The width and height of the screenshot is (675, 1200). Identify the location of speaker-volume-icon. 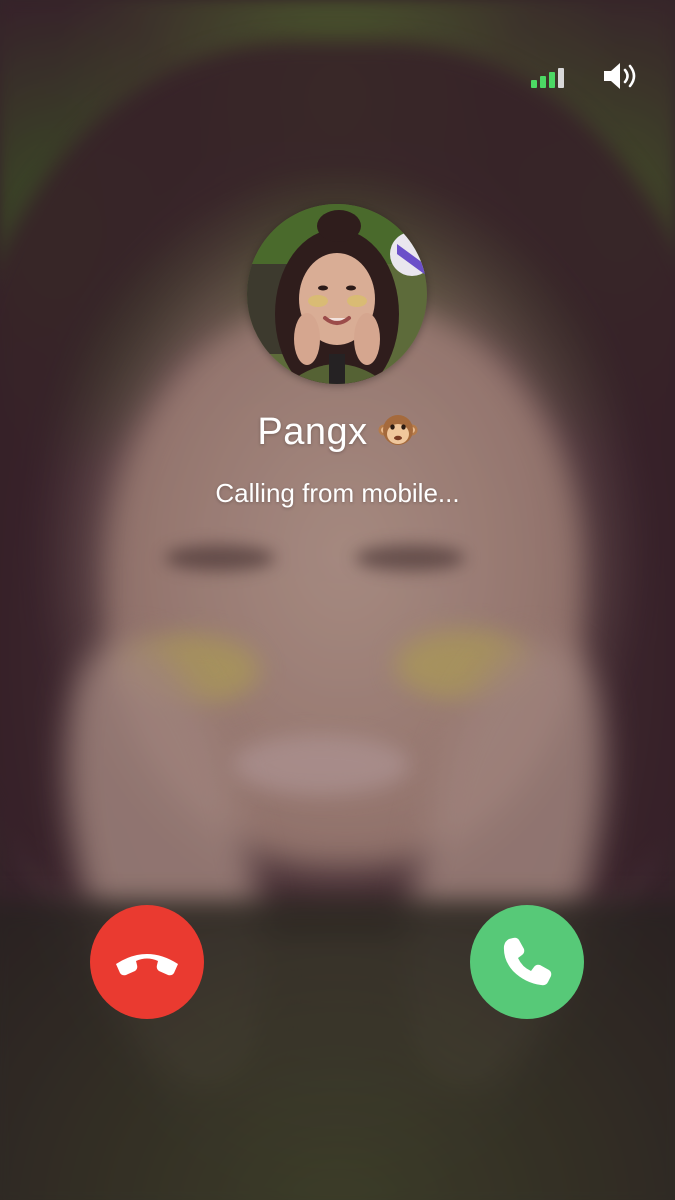
(621, 76).